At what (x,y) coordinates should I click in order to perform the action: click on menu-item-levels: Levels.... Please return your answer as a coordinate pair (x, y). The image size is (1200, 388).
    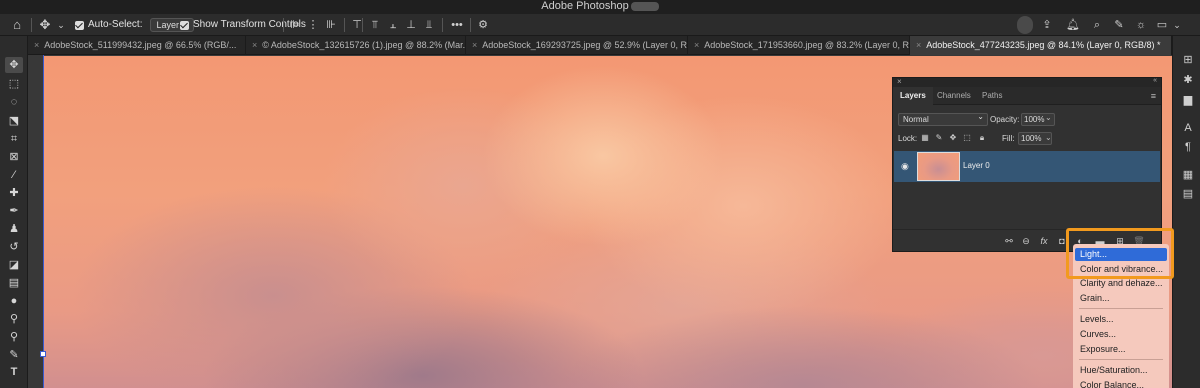
    Looking at the image, I should click on (1121, 319).